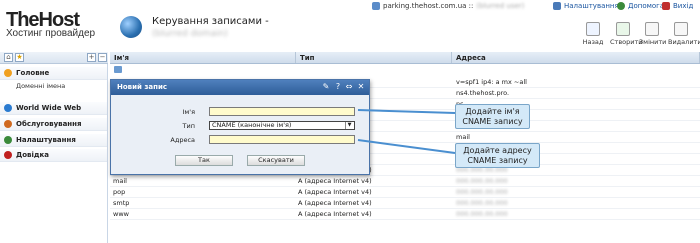 This screenshot has height=243, width=700. I want to click on callout-address: Додайте адресу CNAME запису, so click(497, 155).